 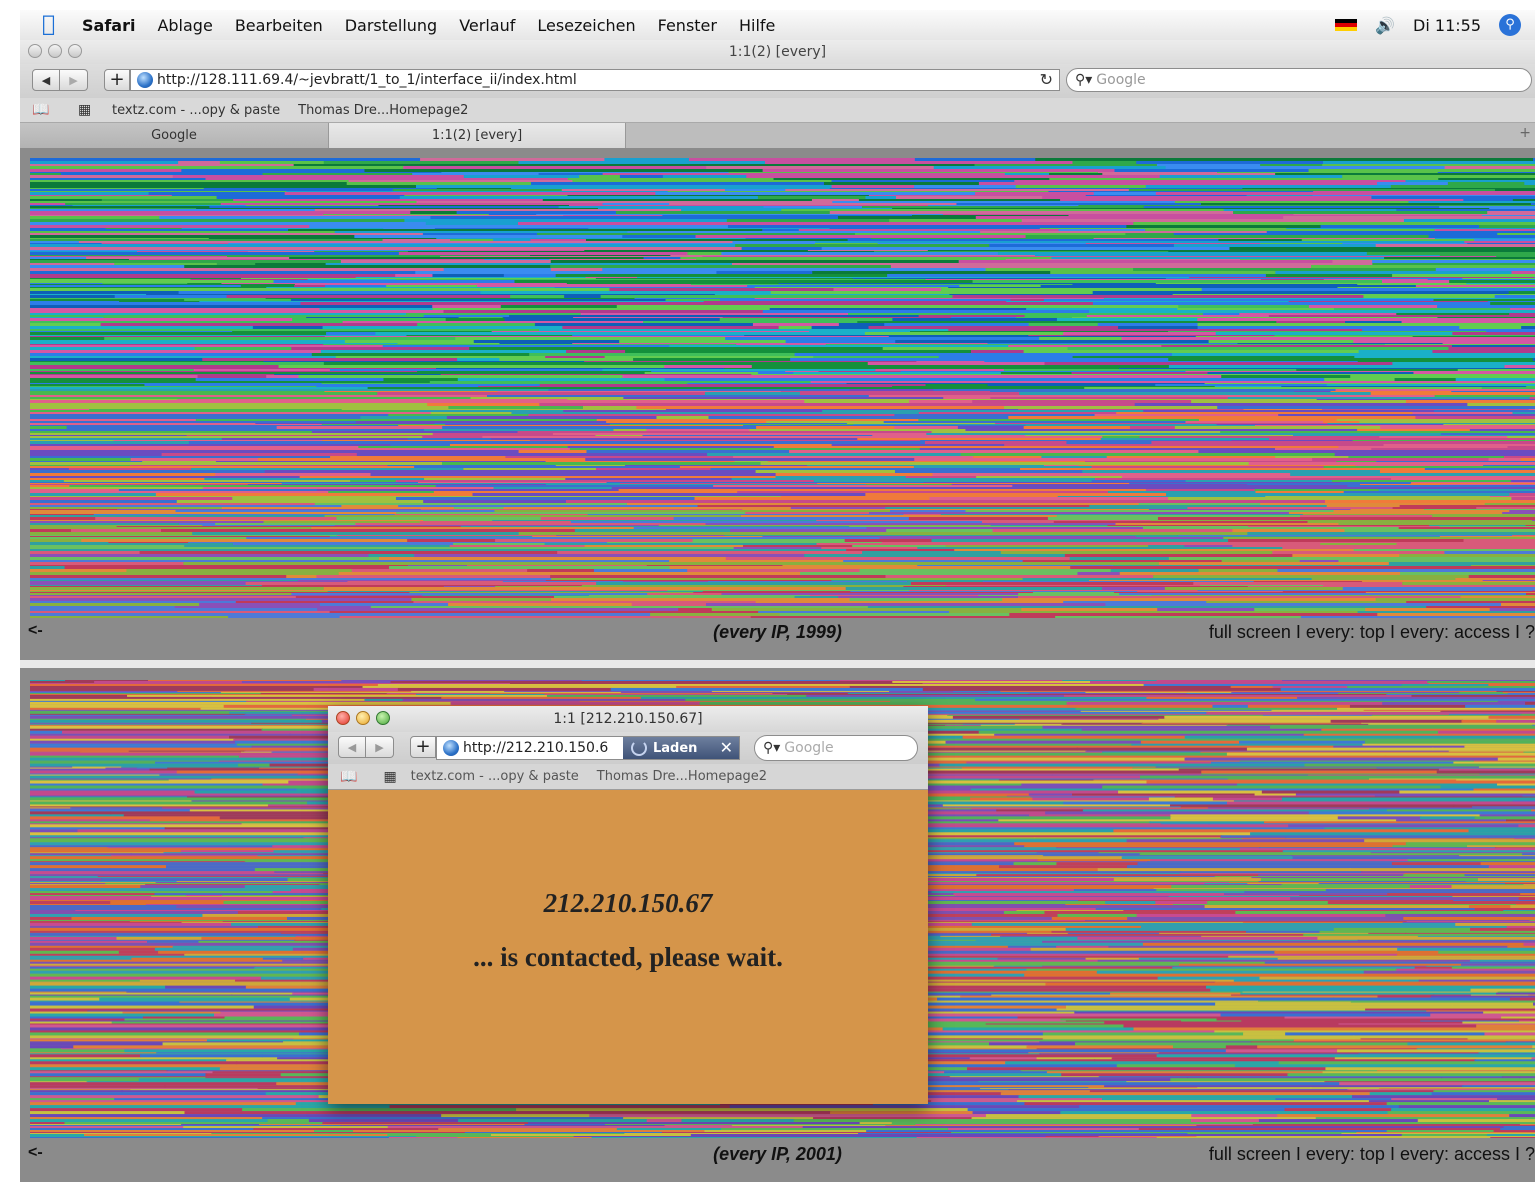 I want to click on menu-extras: 🔊 Di 11:55 ⚲, so click(x=1428, y=25).